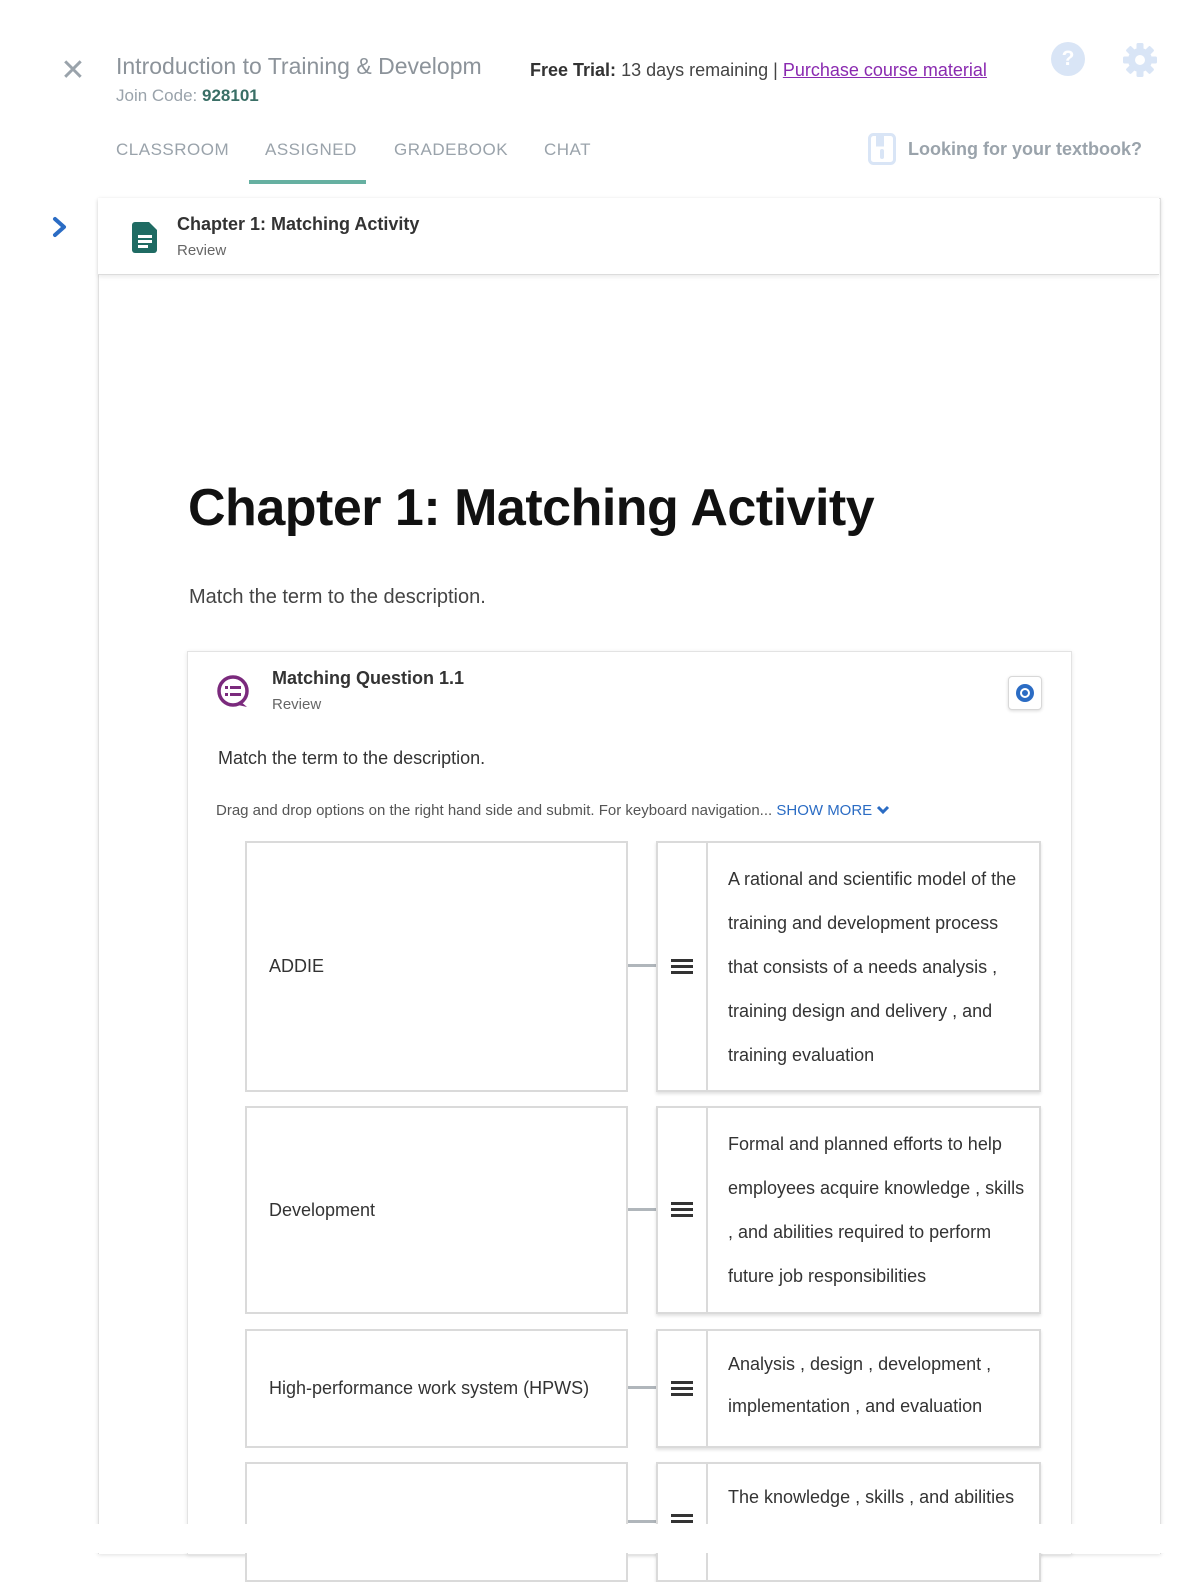  What do you see at coordinates (172, 150) in the screenshot?
I see `tab-classroom: CLASSROOM` at bounding box center [172, 150].